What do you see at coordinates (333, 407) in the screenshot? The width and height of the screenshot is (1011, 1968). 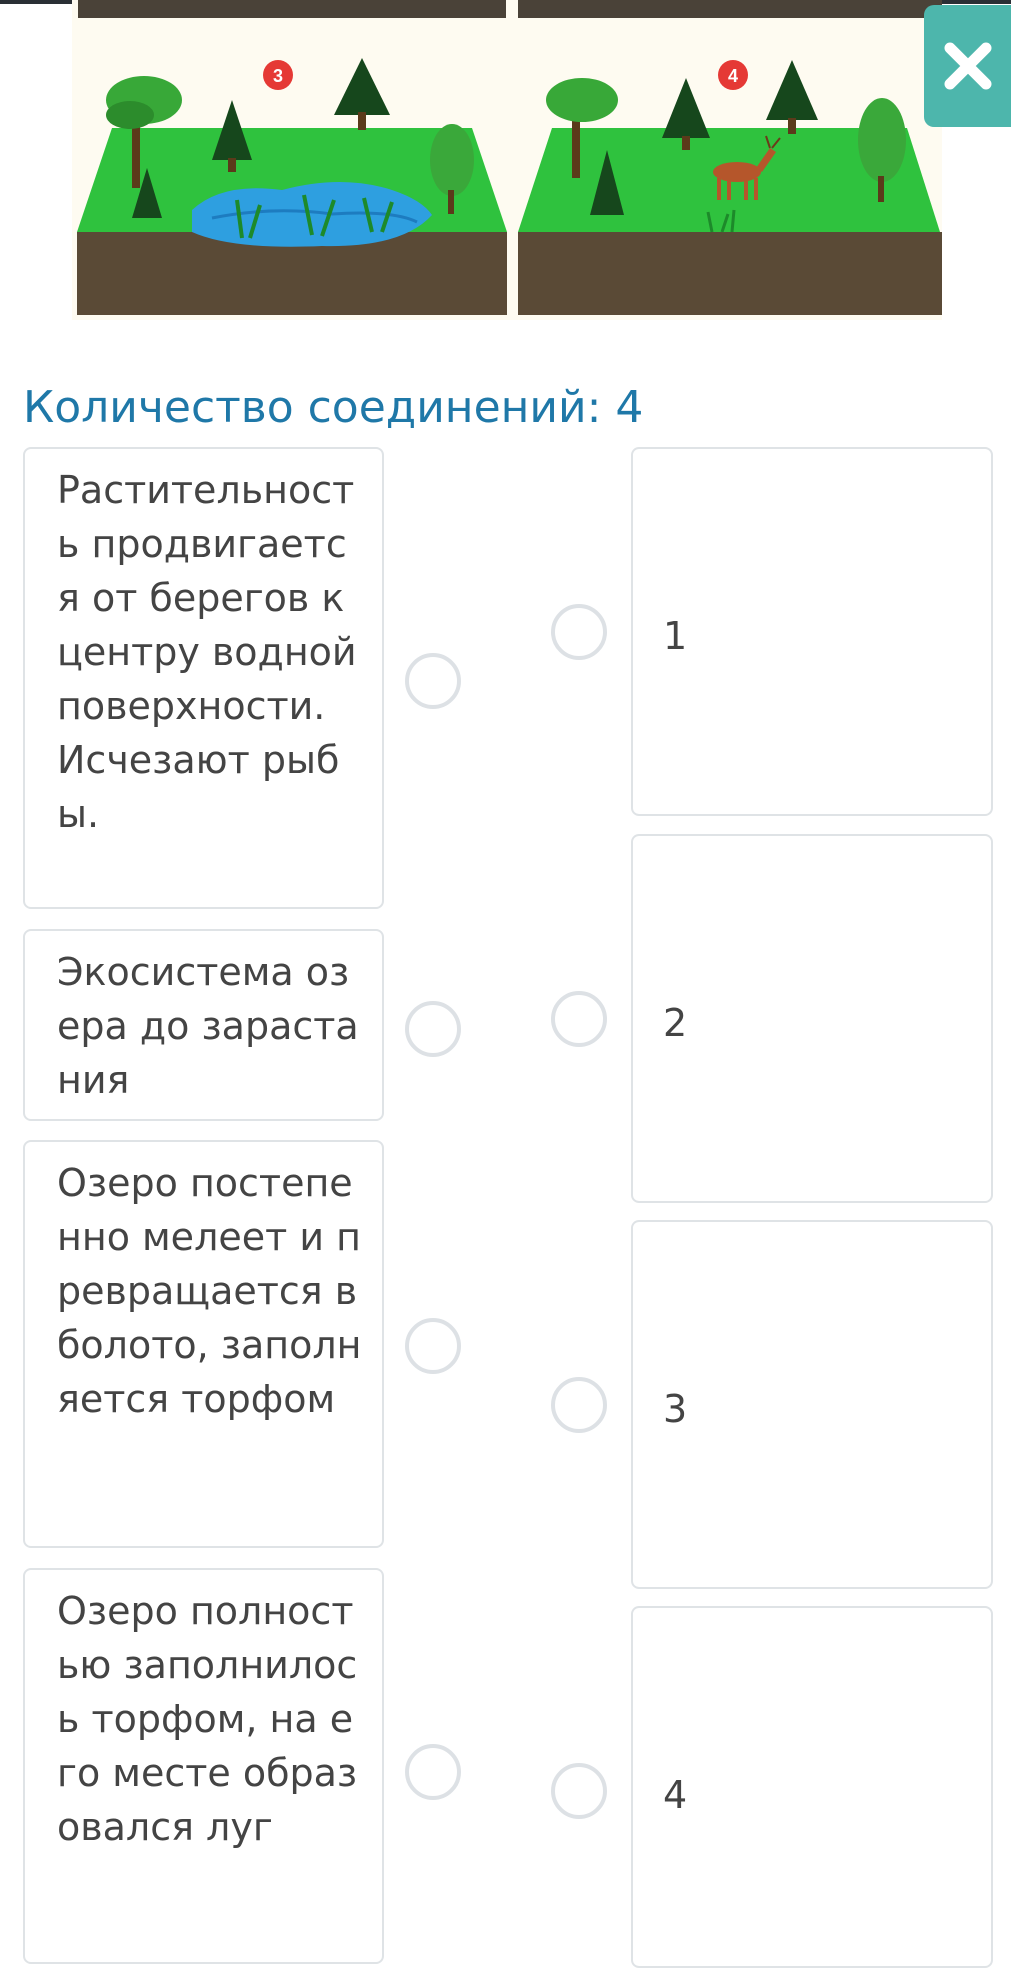 I see `connections-count-title: Количество соединений: 4` at bounding box center [333, 407].